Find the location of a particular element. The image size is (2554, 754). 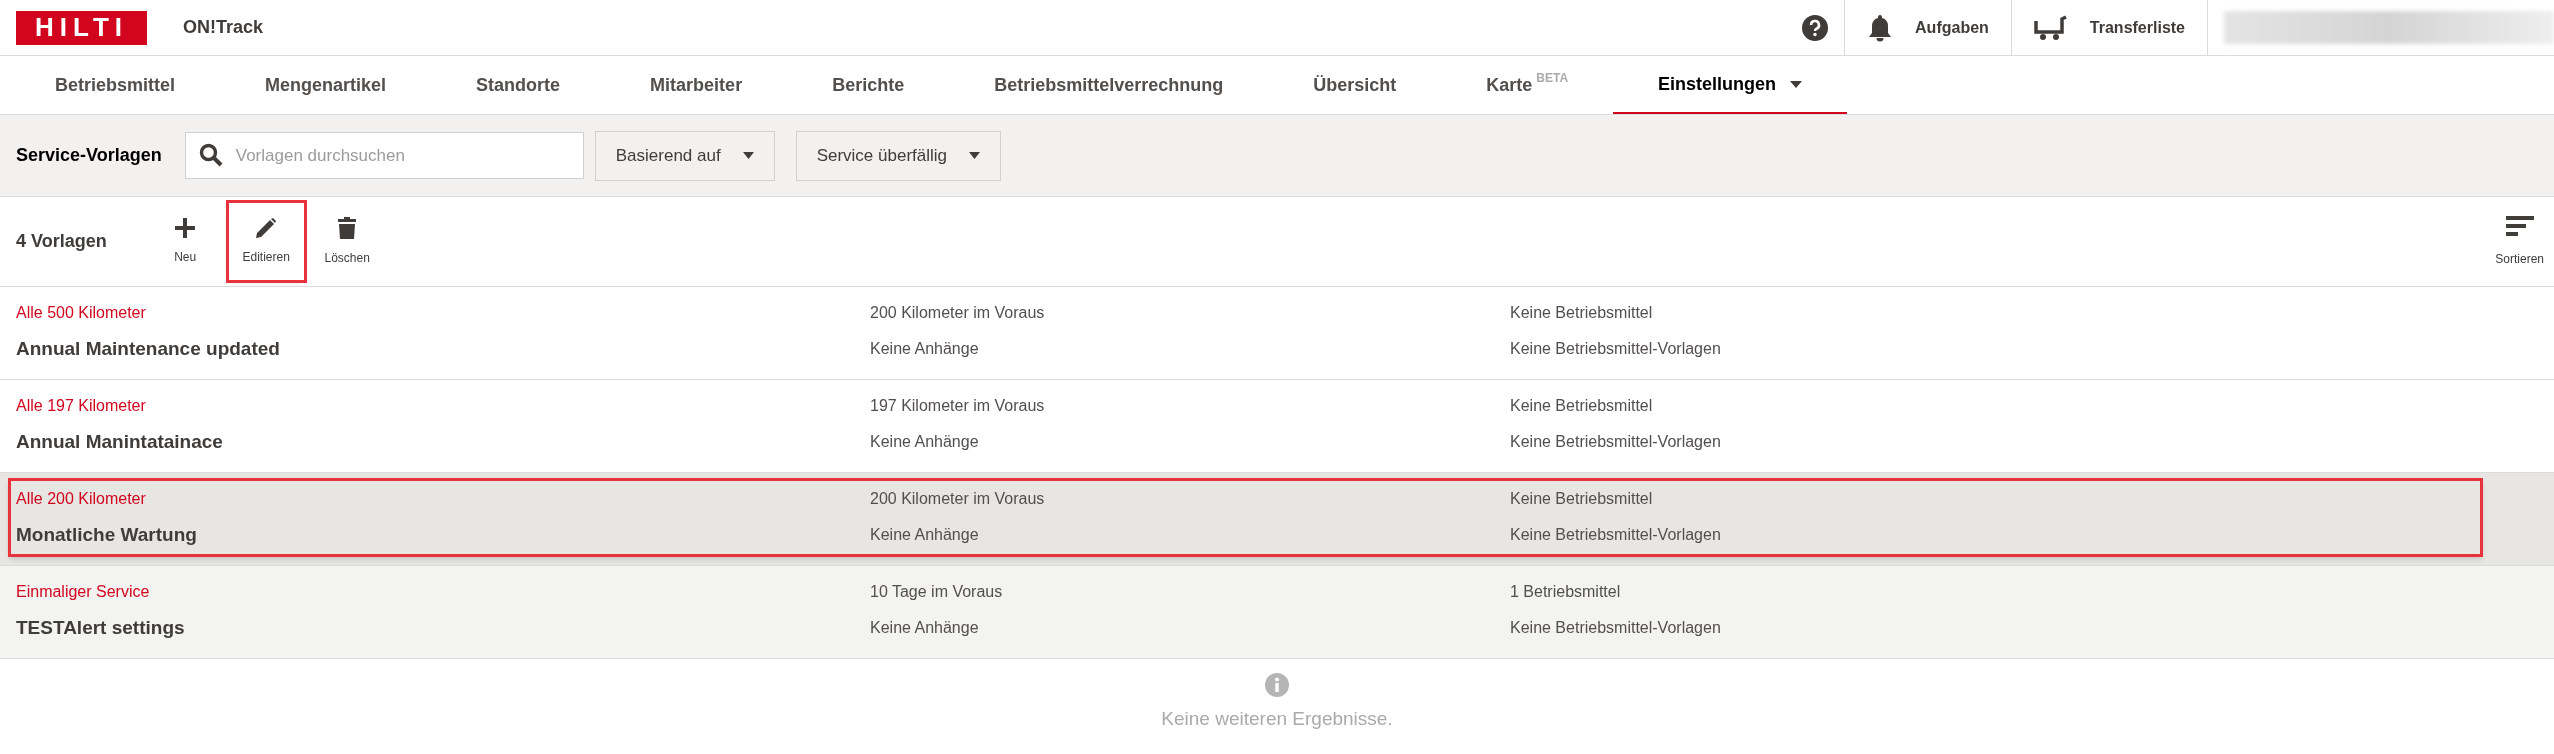

template-title: Monatliche Wartung is located at coordinates (107, 534).